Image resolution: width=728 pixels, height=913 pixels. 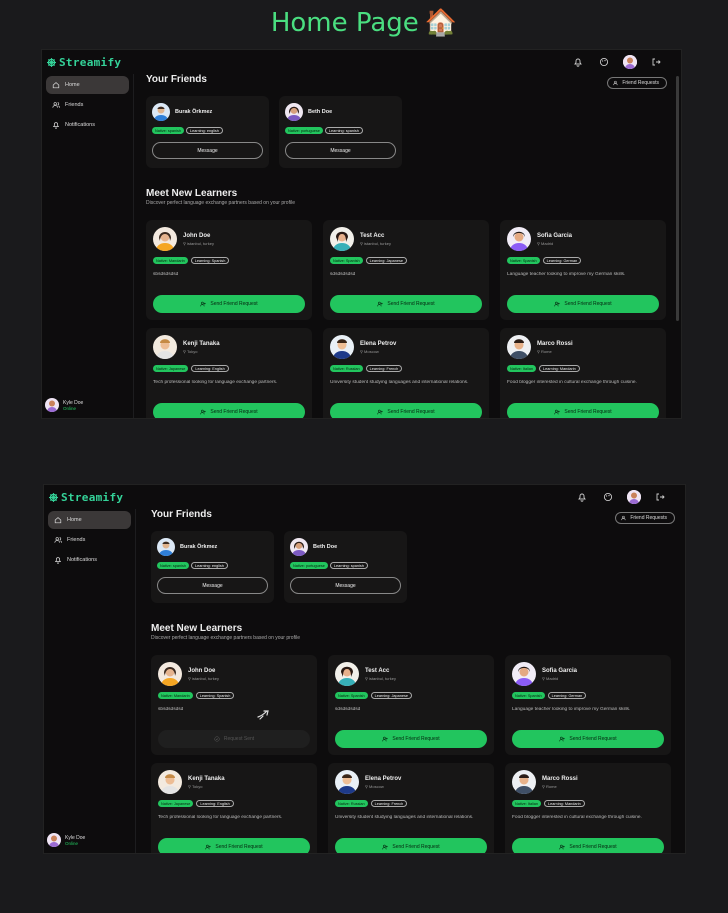 I want to click on learning-language-badge: Learning: Mandarin, so click(x=564, y=803).